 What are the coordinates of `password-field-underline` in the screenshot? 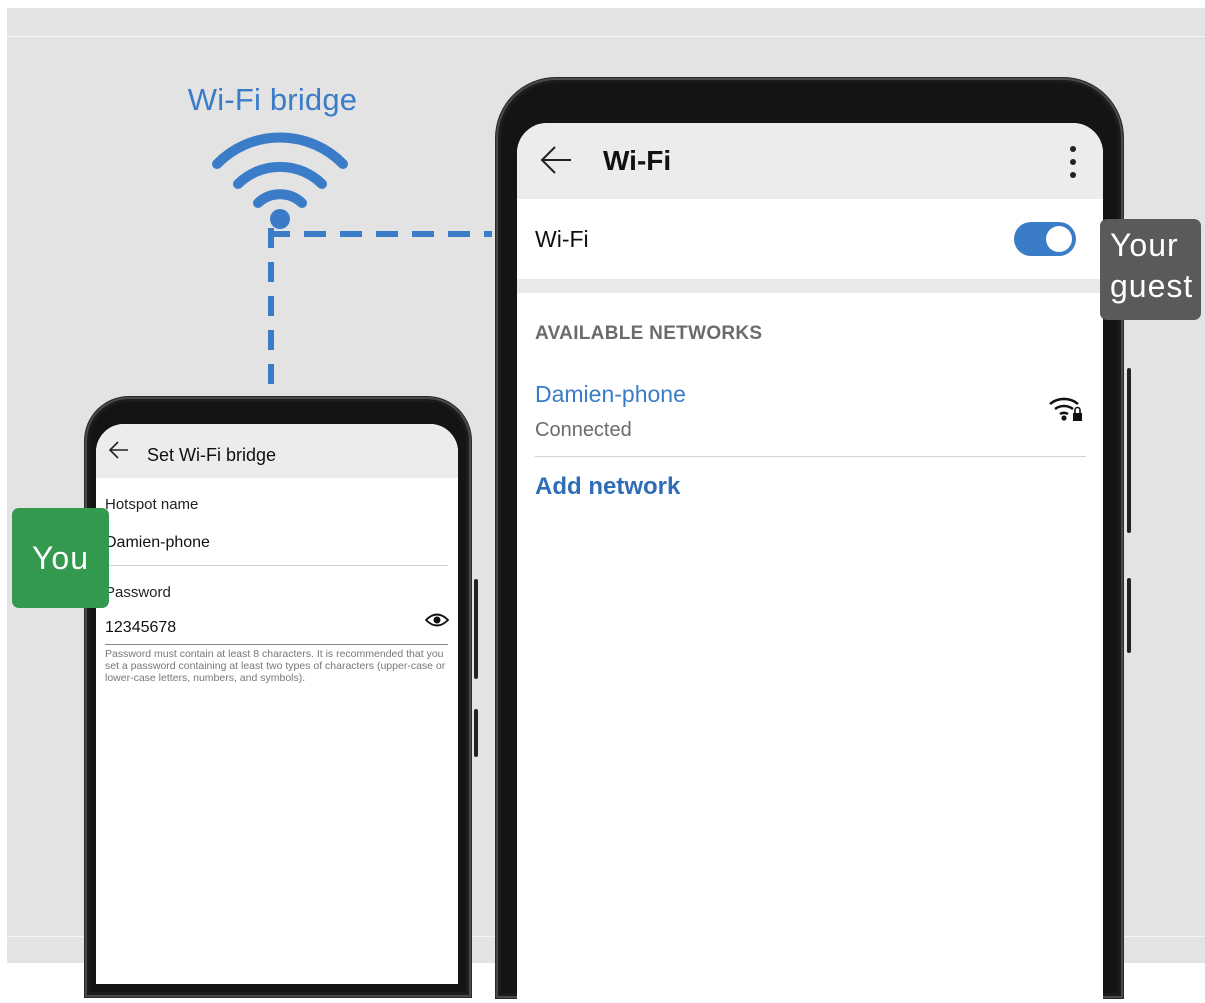 It's located at (276, 644).